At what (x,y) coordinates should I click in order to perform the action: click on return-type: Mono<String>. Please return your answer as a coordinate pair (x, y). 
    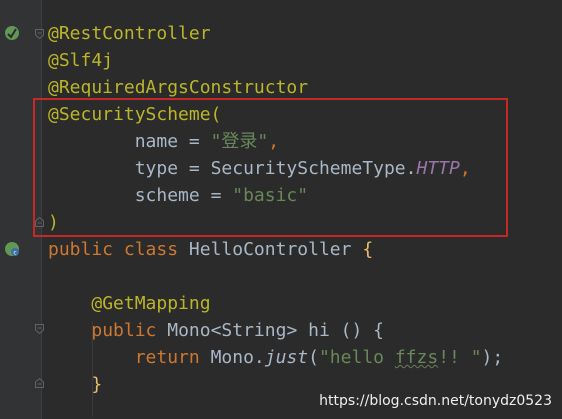
    Looking at the image, I should click on (232, 330).